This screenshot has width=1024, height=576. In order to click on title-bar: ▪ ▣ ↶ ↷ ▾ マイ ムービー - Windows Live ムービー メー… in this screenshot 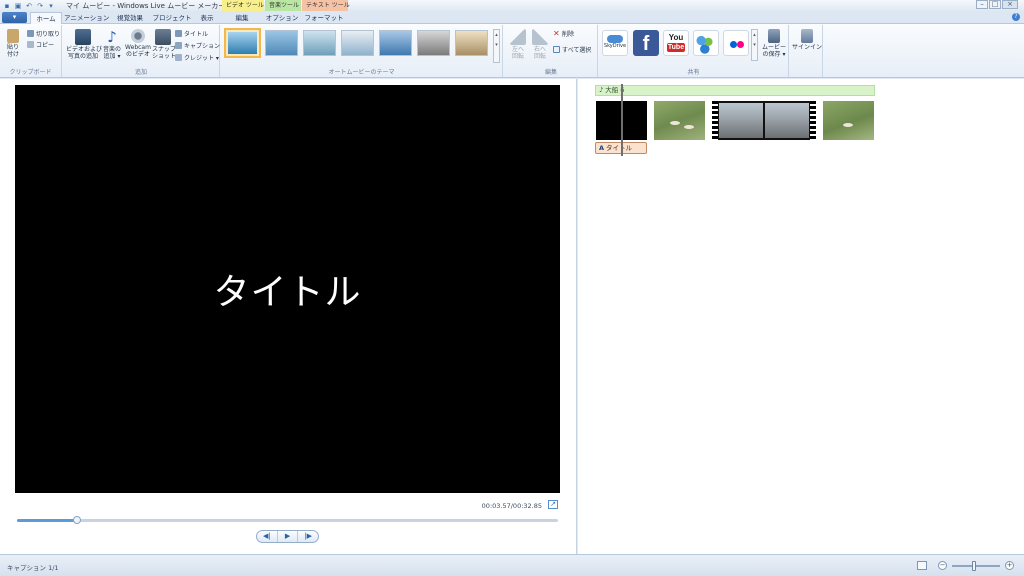, I will do `click(512, 5)`.